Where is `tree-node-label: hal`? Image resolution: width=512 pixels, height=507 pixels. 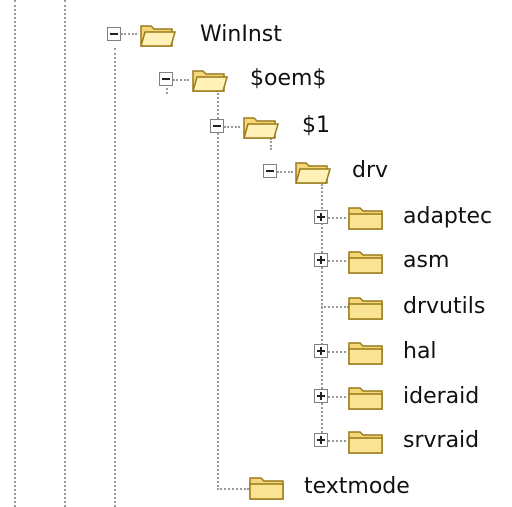
tree-node-label: hal is located at coordinates (420, 352).